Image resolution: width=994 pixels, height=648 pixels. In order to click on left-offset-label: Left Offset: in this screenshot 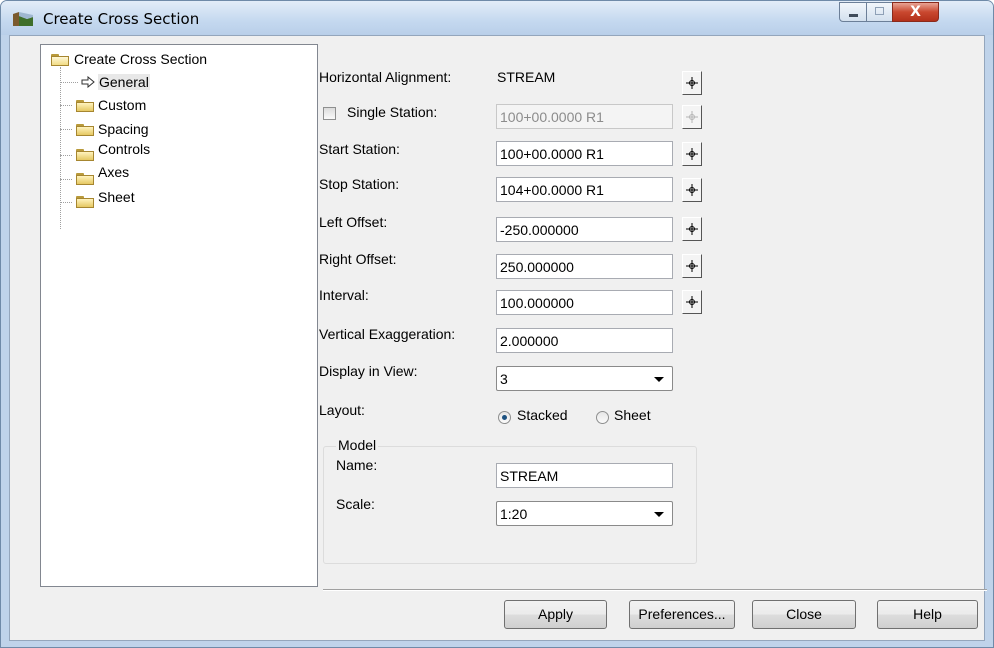, I will do `click(353, 222)`.